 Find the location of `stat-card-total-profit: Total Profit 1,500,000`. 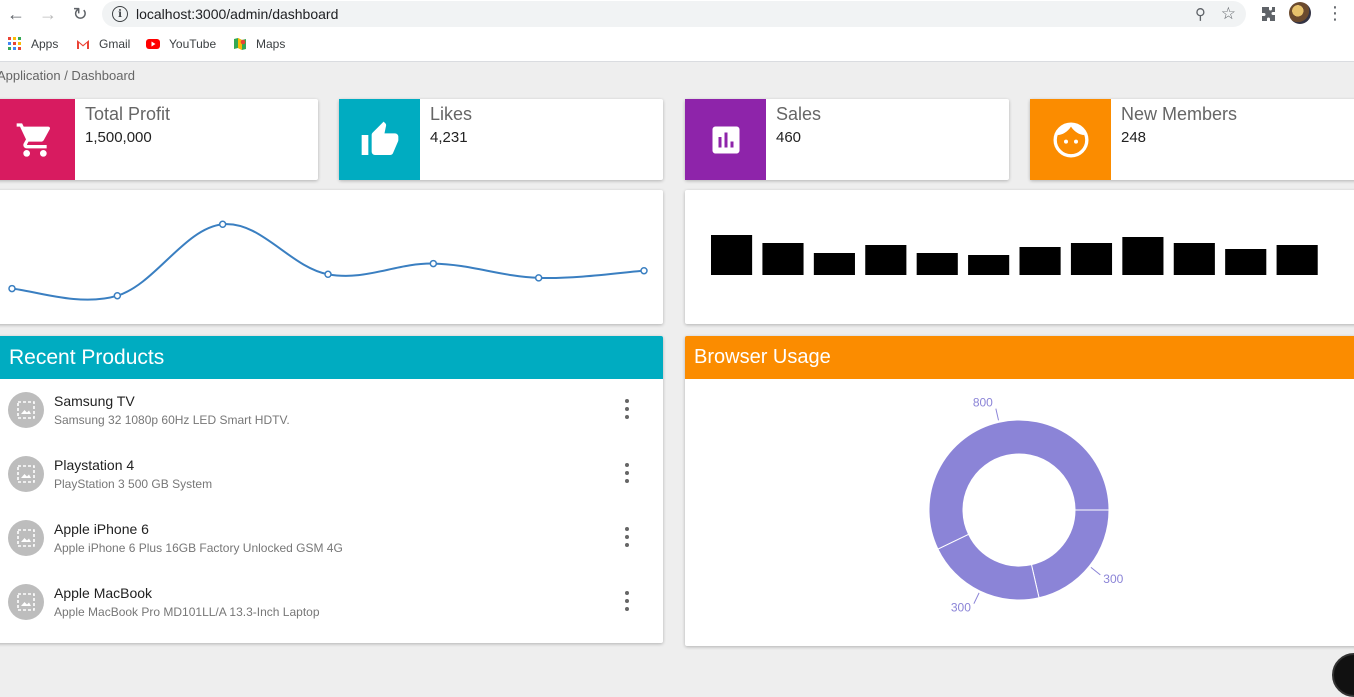

stat-card-total-profit: Total Profit 1,500,000 is located at coordinates (159, 139).